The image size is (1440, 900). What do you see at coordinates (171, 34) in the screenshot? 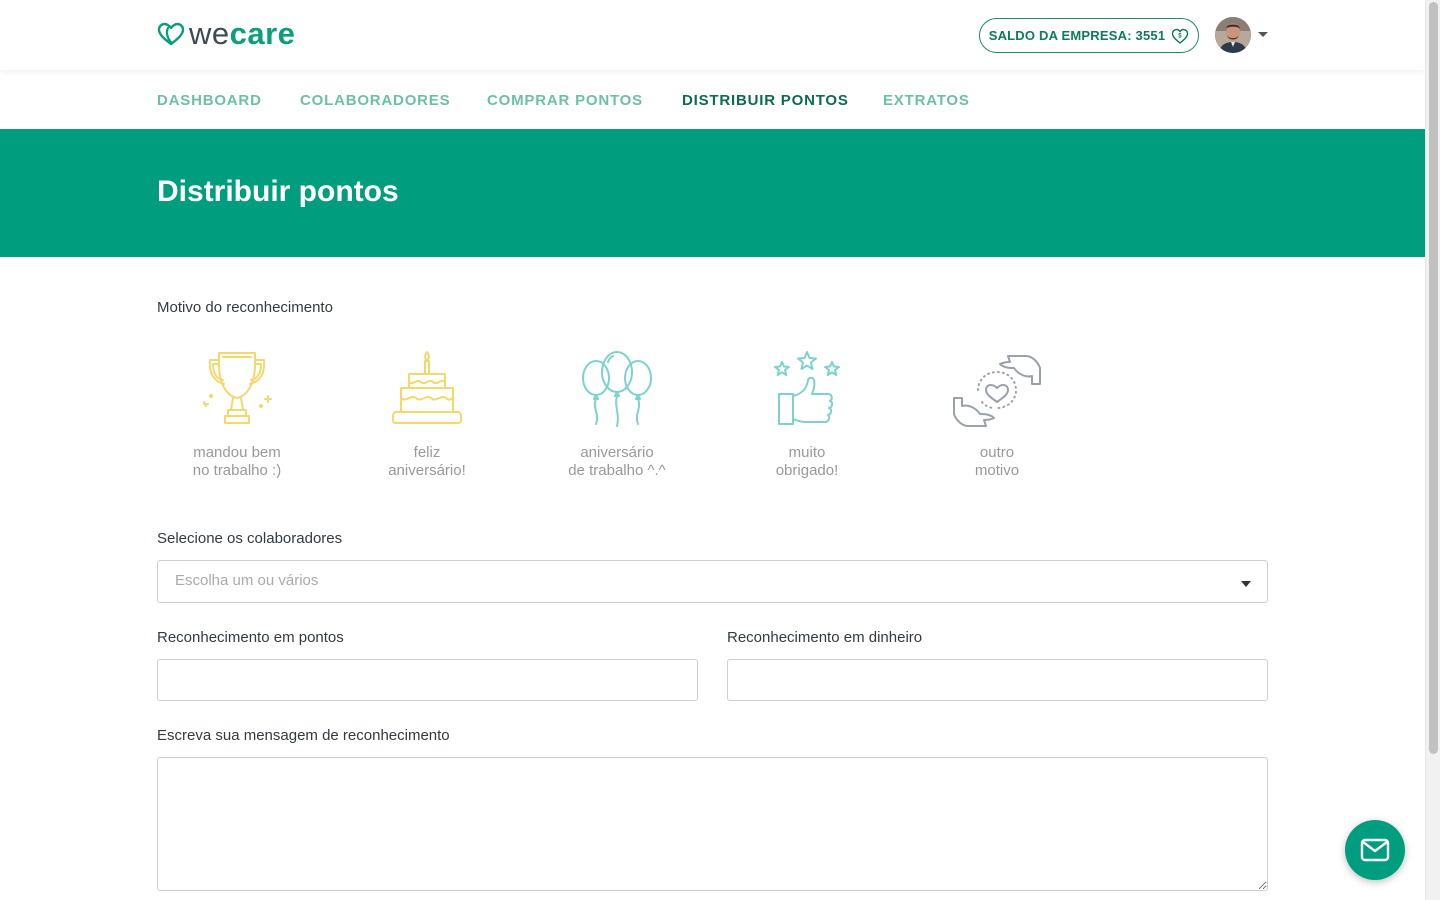
I see `heart-logo-icon` at bounding box center [171, 34].